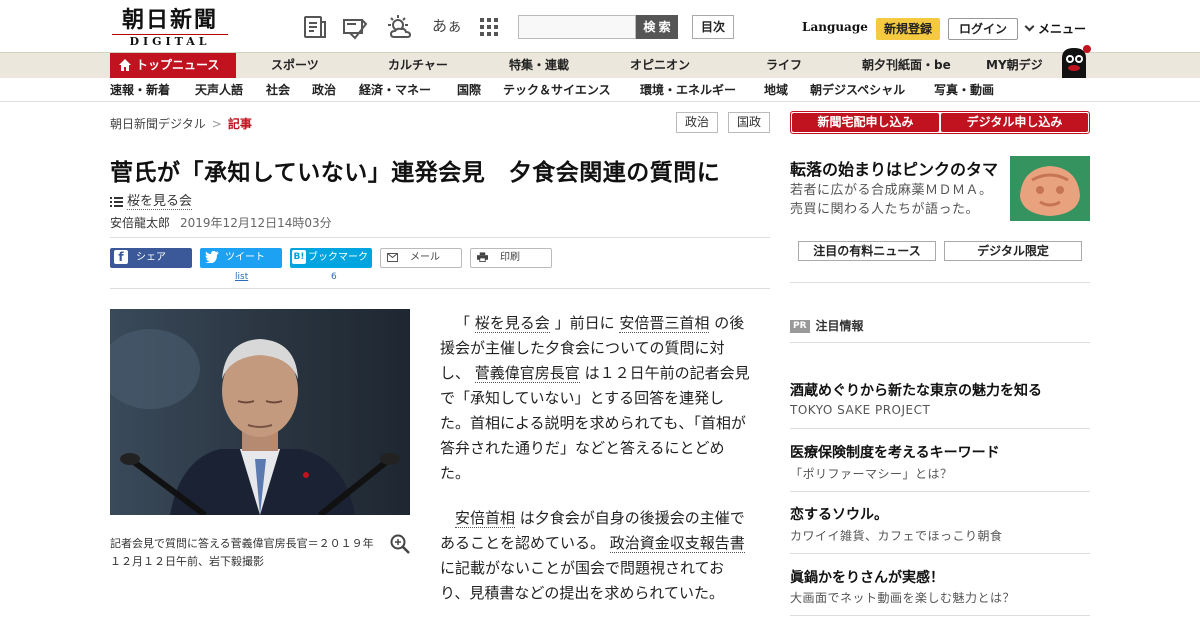 This screenshot has height=630, width=1200. Describe the element at coordinates (392, 257) in the screenshot. I see `mail-icon` at that location.